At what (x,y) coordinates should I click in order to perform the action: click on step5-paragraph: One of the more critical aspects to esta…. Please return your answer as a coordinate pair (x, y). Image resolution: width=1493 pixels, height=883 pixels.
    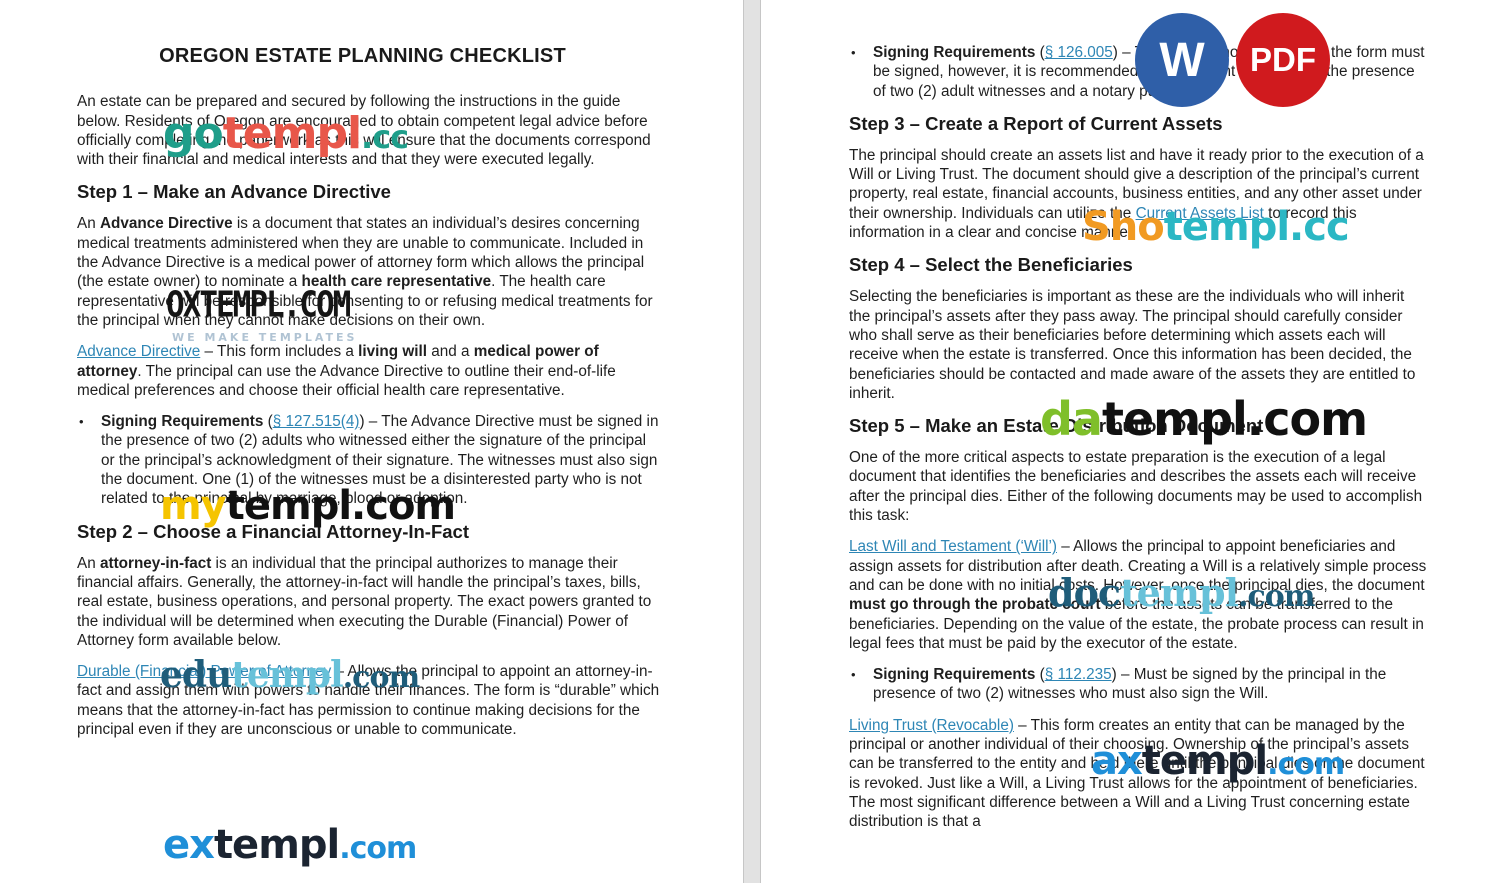
    Looking at the image, I should click on (1136, 487).